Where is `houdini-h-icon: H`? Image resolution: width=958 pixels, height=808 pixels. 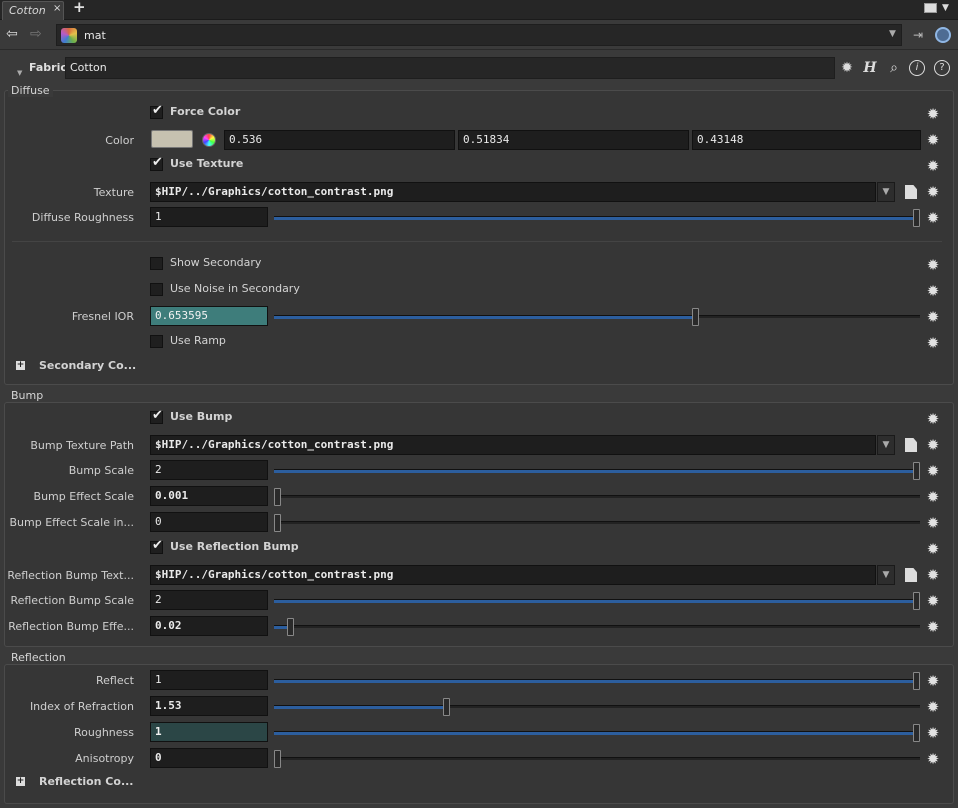 houdini-h-icon: H is located at coordinates (870, 68).